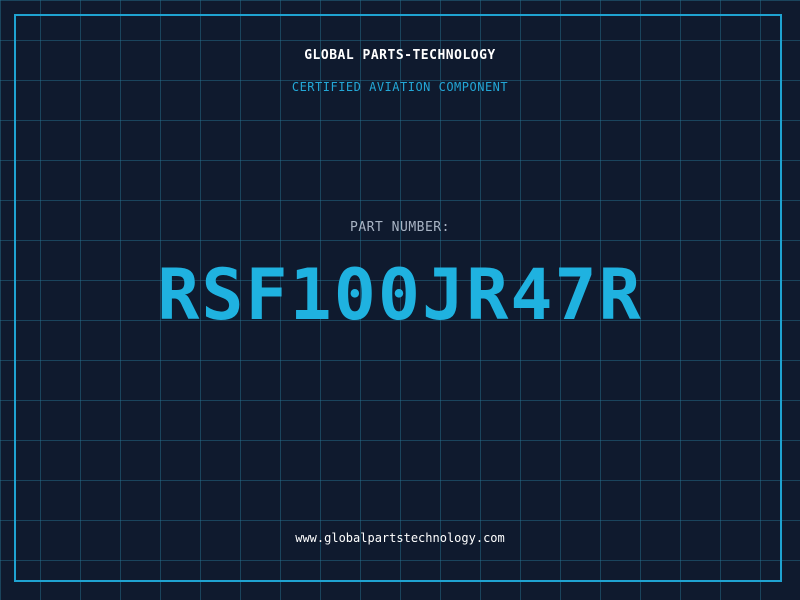 This screenshot has width=800, height=600. What do you see at coordinates (400, 87) in the screenshot?
I see `certification-subtitle: CERTIFIED AVIATION COMPONENT` at bounding box center [400, 87].